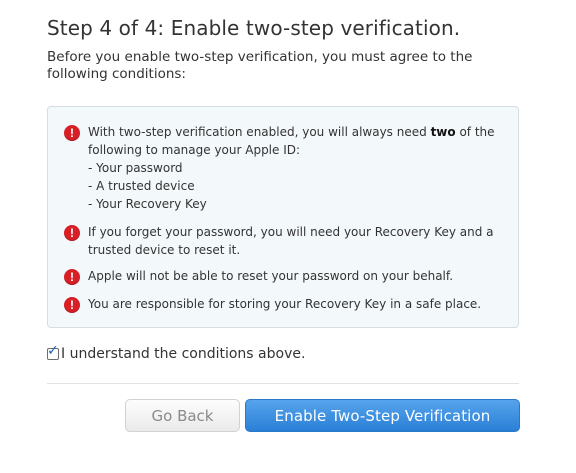  What do you see at coordinates (182, 415) in the screenshot?
I see `go-back-button: Go Back` at bounding box center [182, 415].